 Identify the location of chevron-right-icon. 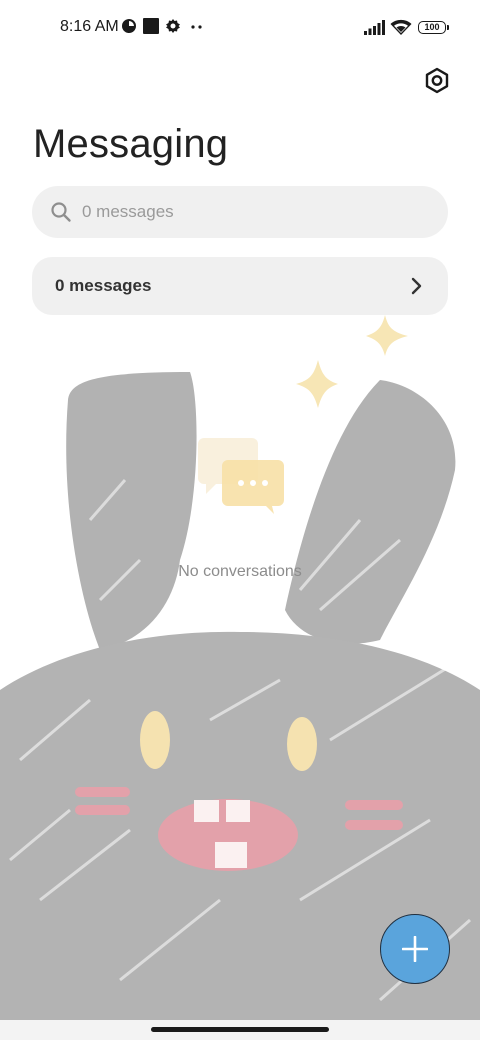
(416, 286).